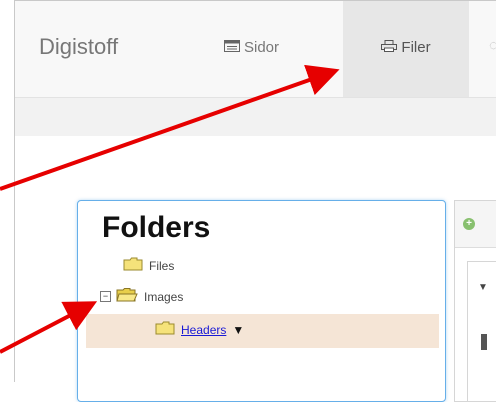  Describe the element at coordinates (141, 296) in the screenshot. I see `tree-item-images: − Images` at that location.